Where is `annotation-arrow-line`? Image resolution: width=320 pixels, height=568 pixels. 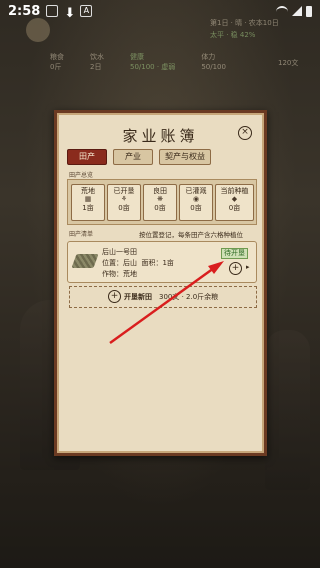 annotation-arrow-line is located at coordinates (162, 305).